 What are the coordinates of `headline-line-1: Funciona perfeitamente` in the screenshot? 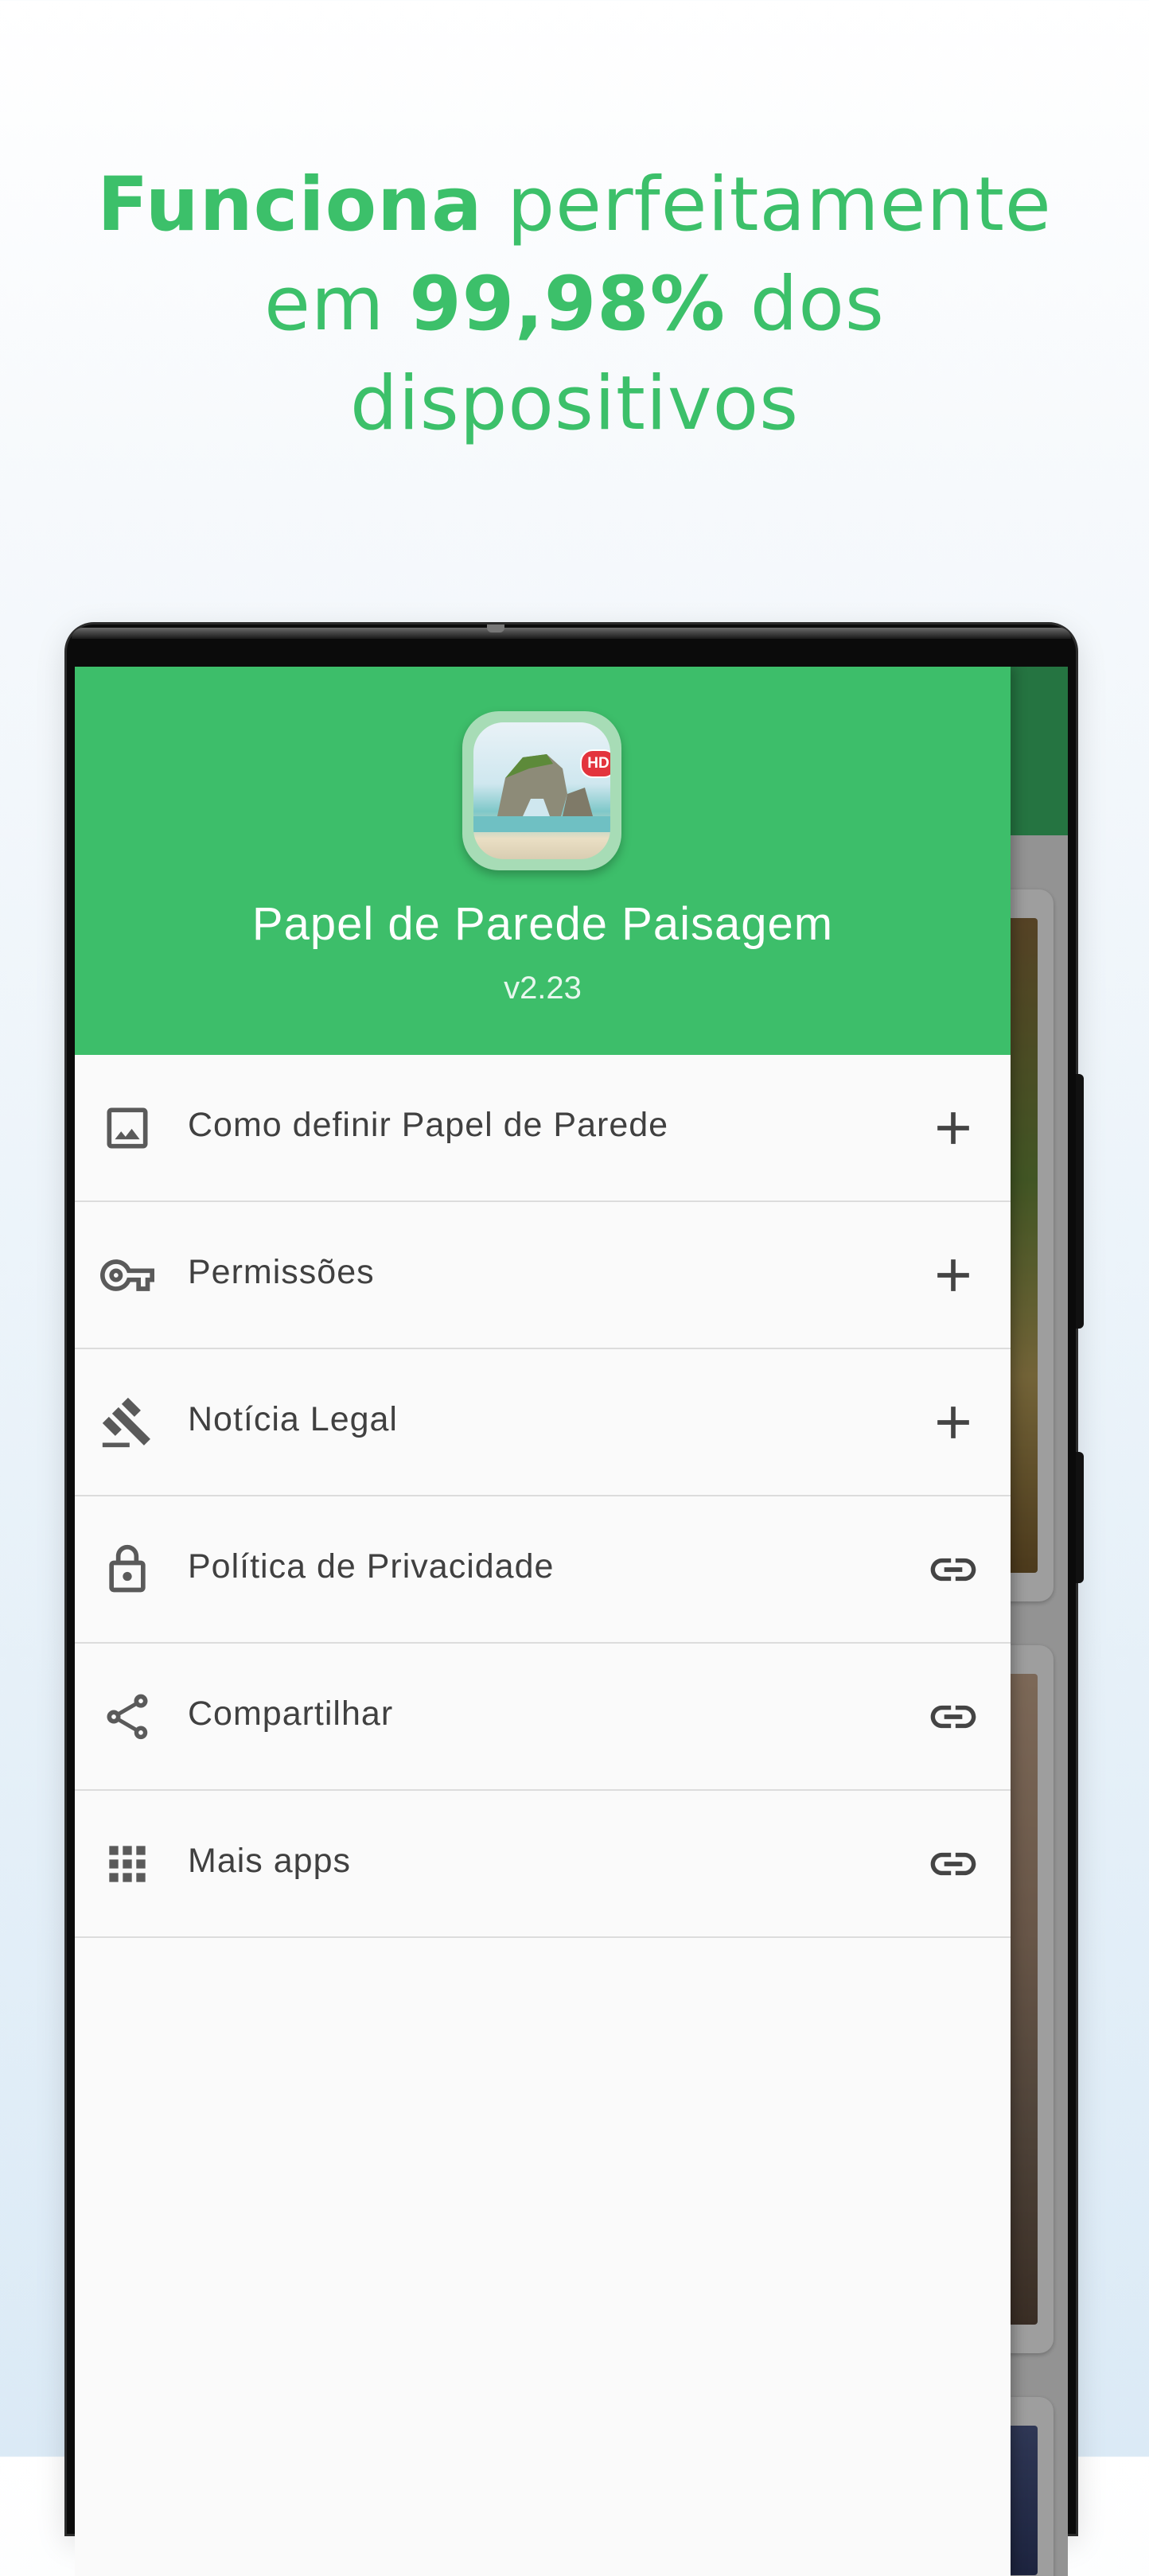 It's located at (574, 205).